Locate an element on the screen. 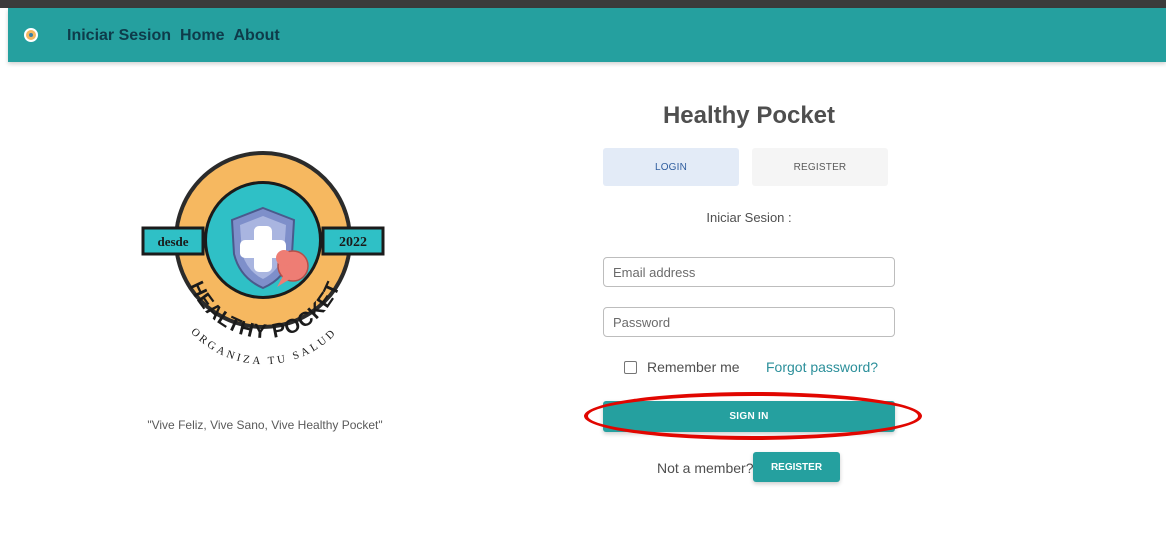 This screenshot has height=558, width=1166. not-member-text: Not a member? is located at coordinates (705, 468).